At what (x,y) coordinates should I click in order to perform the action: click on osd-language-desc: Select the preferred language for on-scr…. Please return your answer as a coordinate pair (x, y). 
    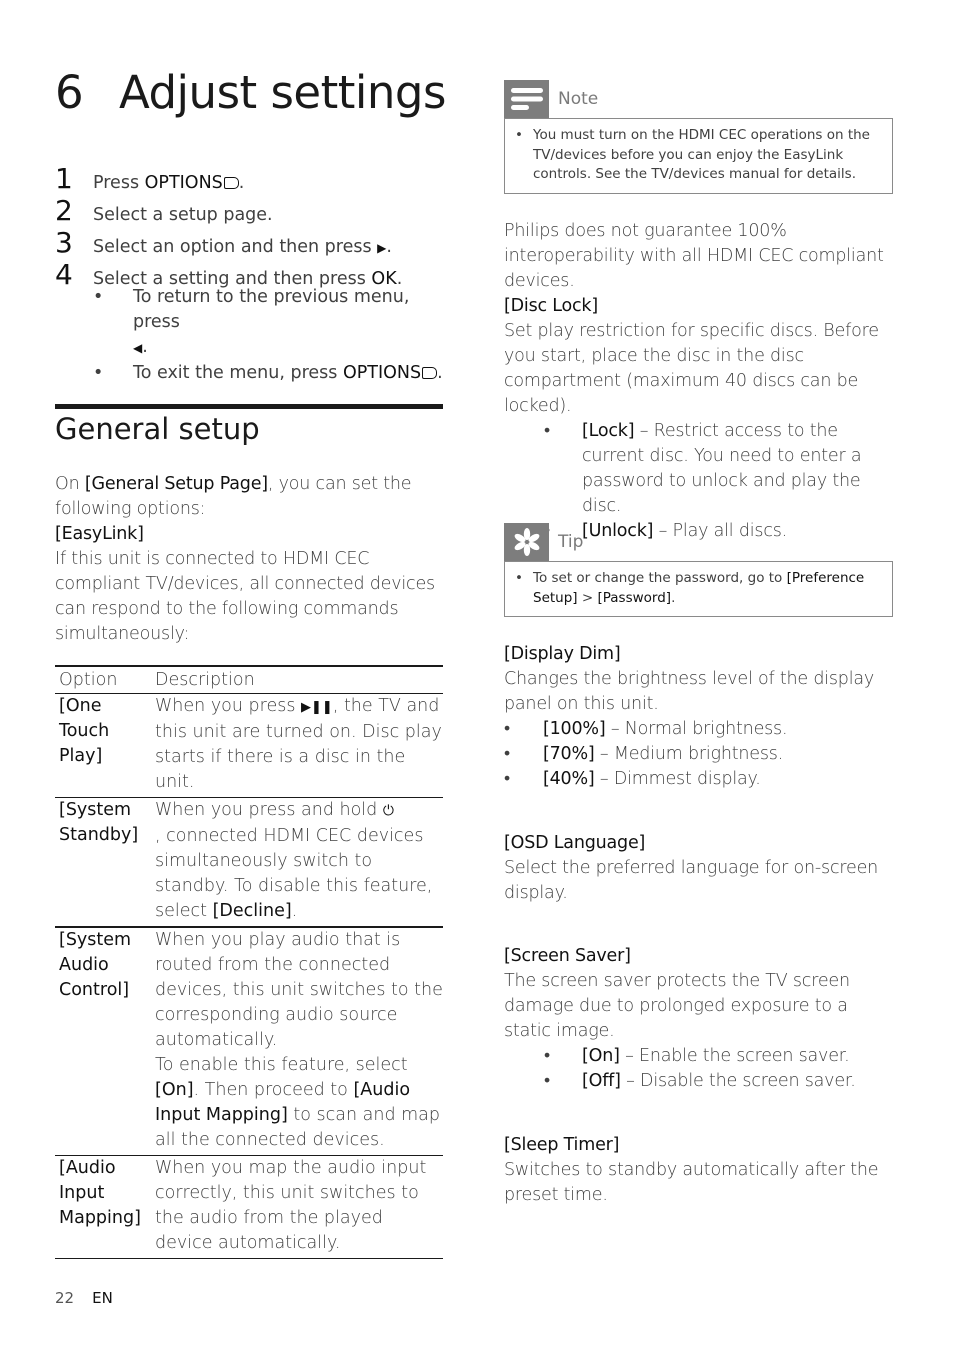
    Looking at the image, I should click on (691, 880).